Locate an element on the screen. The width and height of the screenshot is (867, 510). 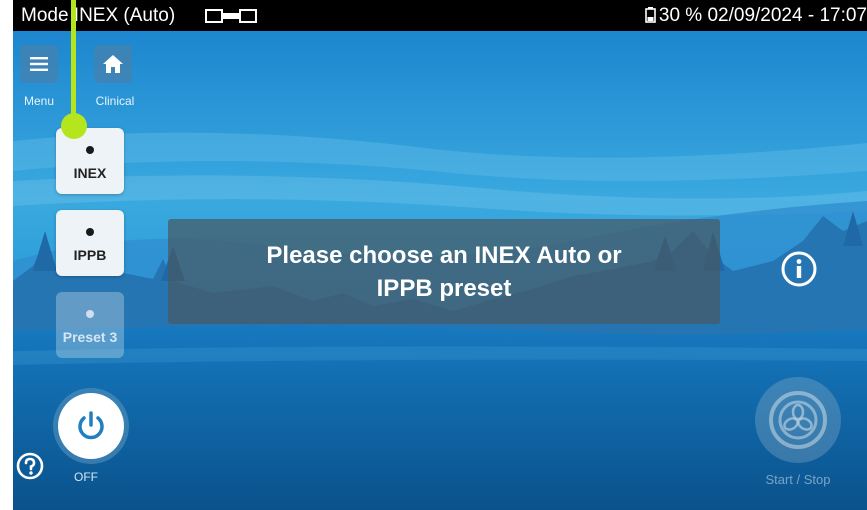
preset-label: IPPB is located at coordinates (90, 255).